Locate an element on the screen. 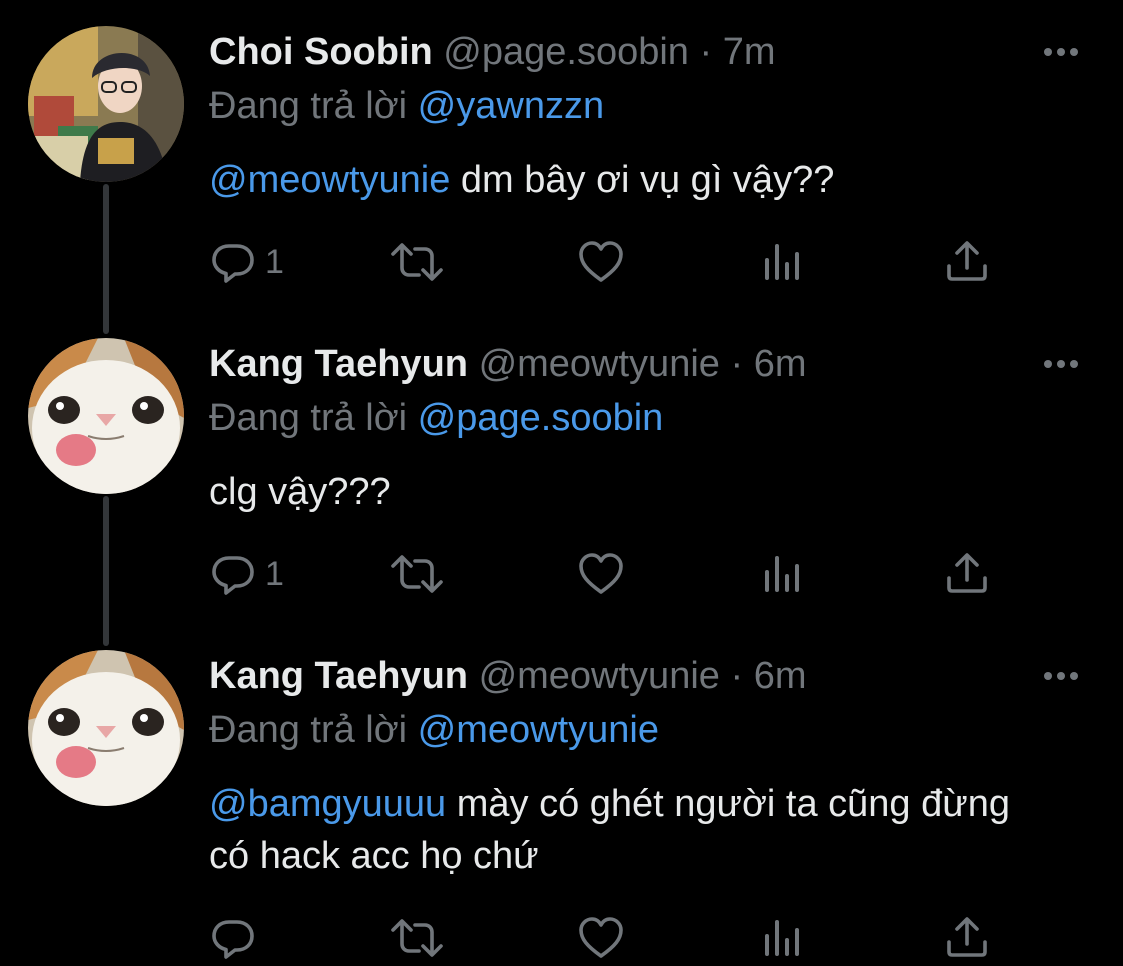  tweet-header: Choi Soobin @page.soobin · 7m is located at coordinates (492, 52).